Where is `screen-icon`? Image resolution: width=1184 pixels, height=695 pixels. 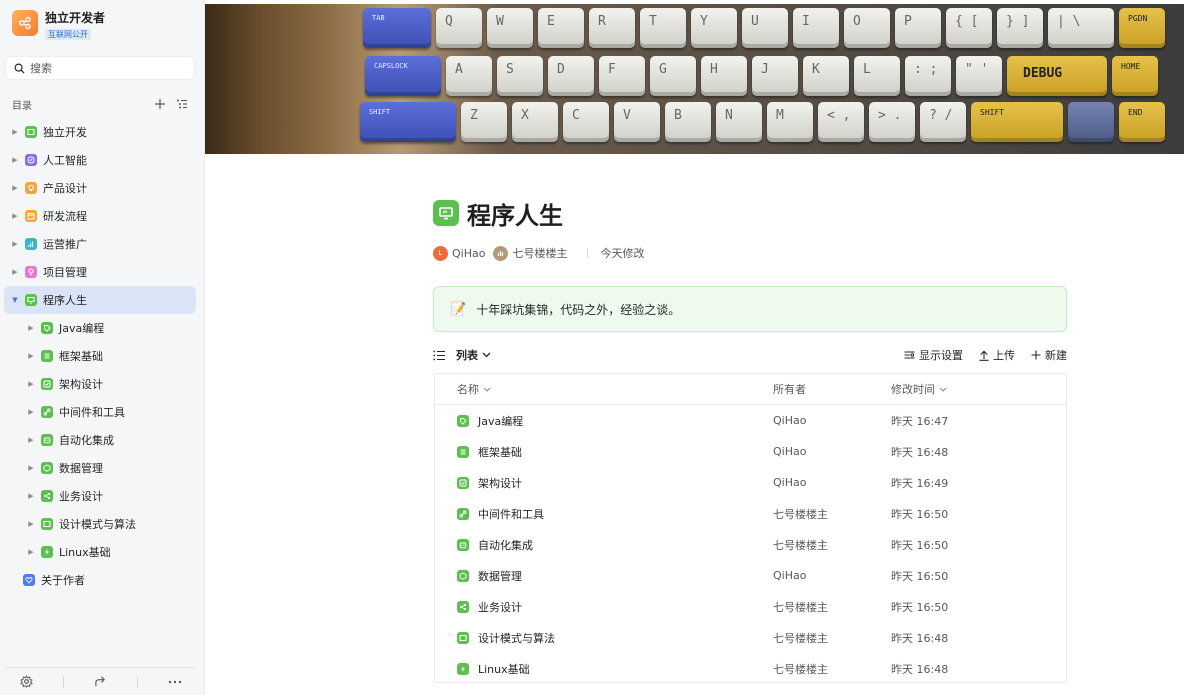 screen-icon is located at coordinates (47, 524).